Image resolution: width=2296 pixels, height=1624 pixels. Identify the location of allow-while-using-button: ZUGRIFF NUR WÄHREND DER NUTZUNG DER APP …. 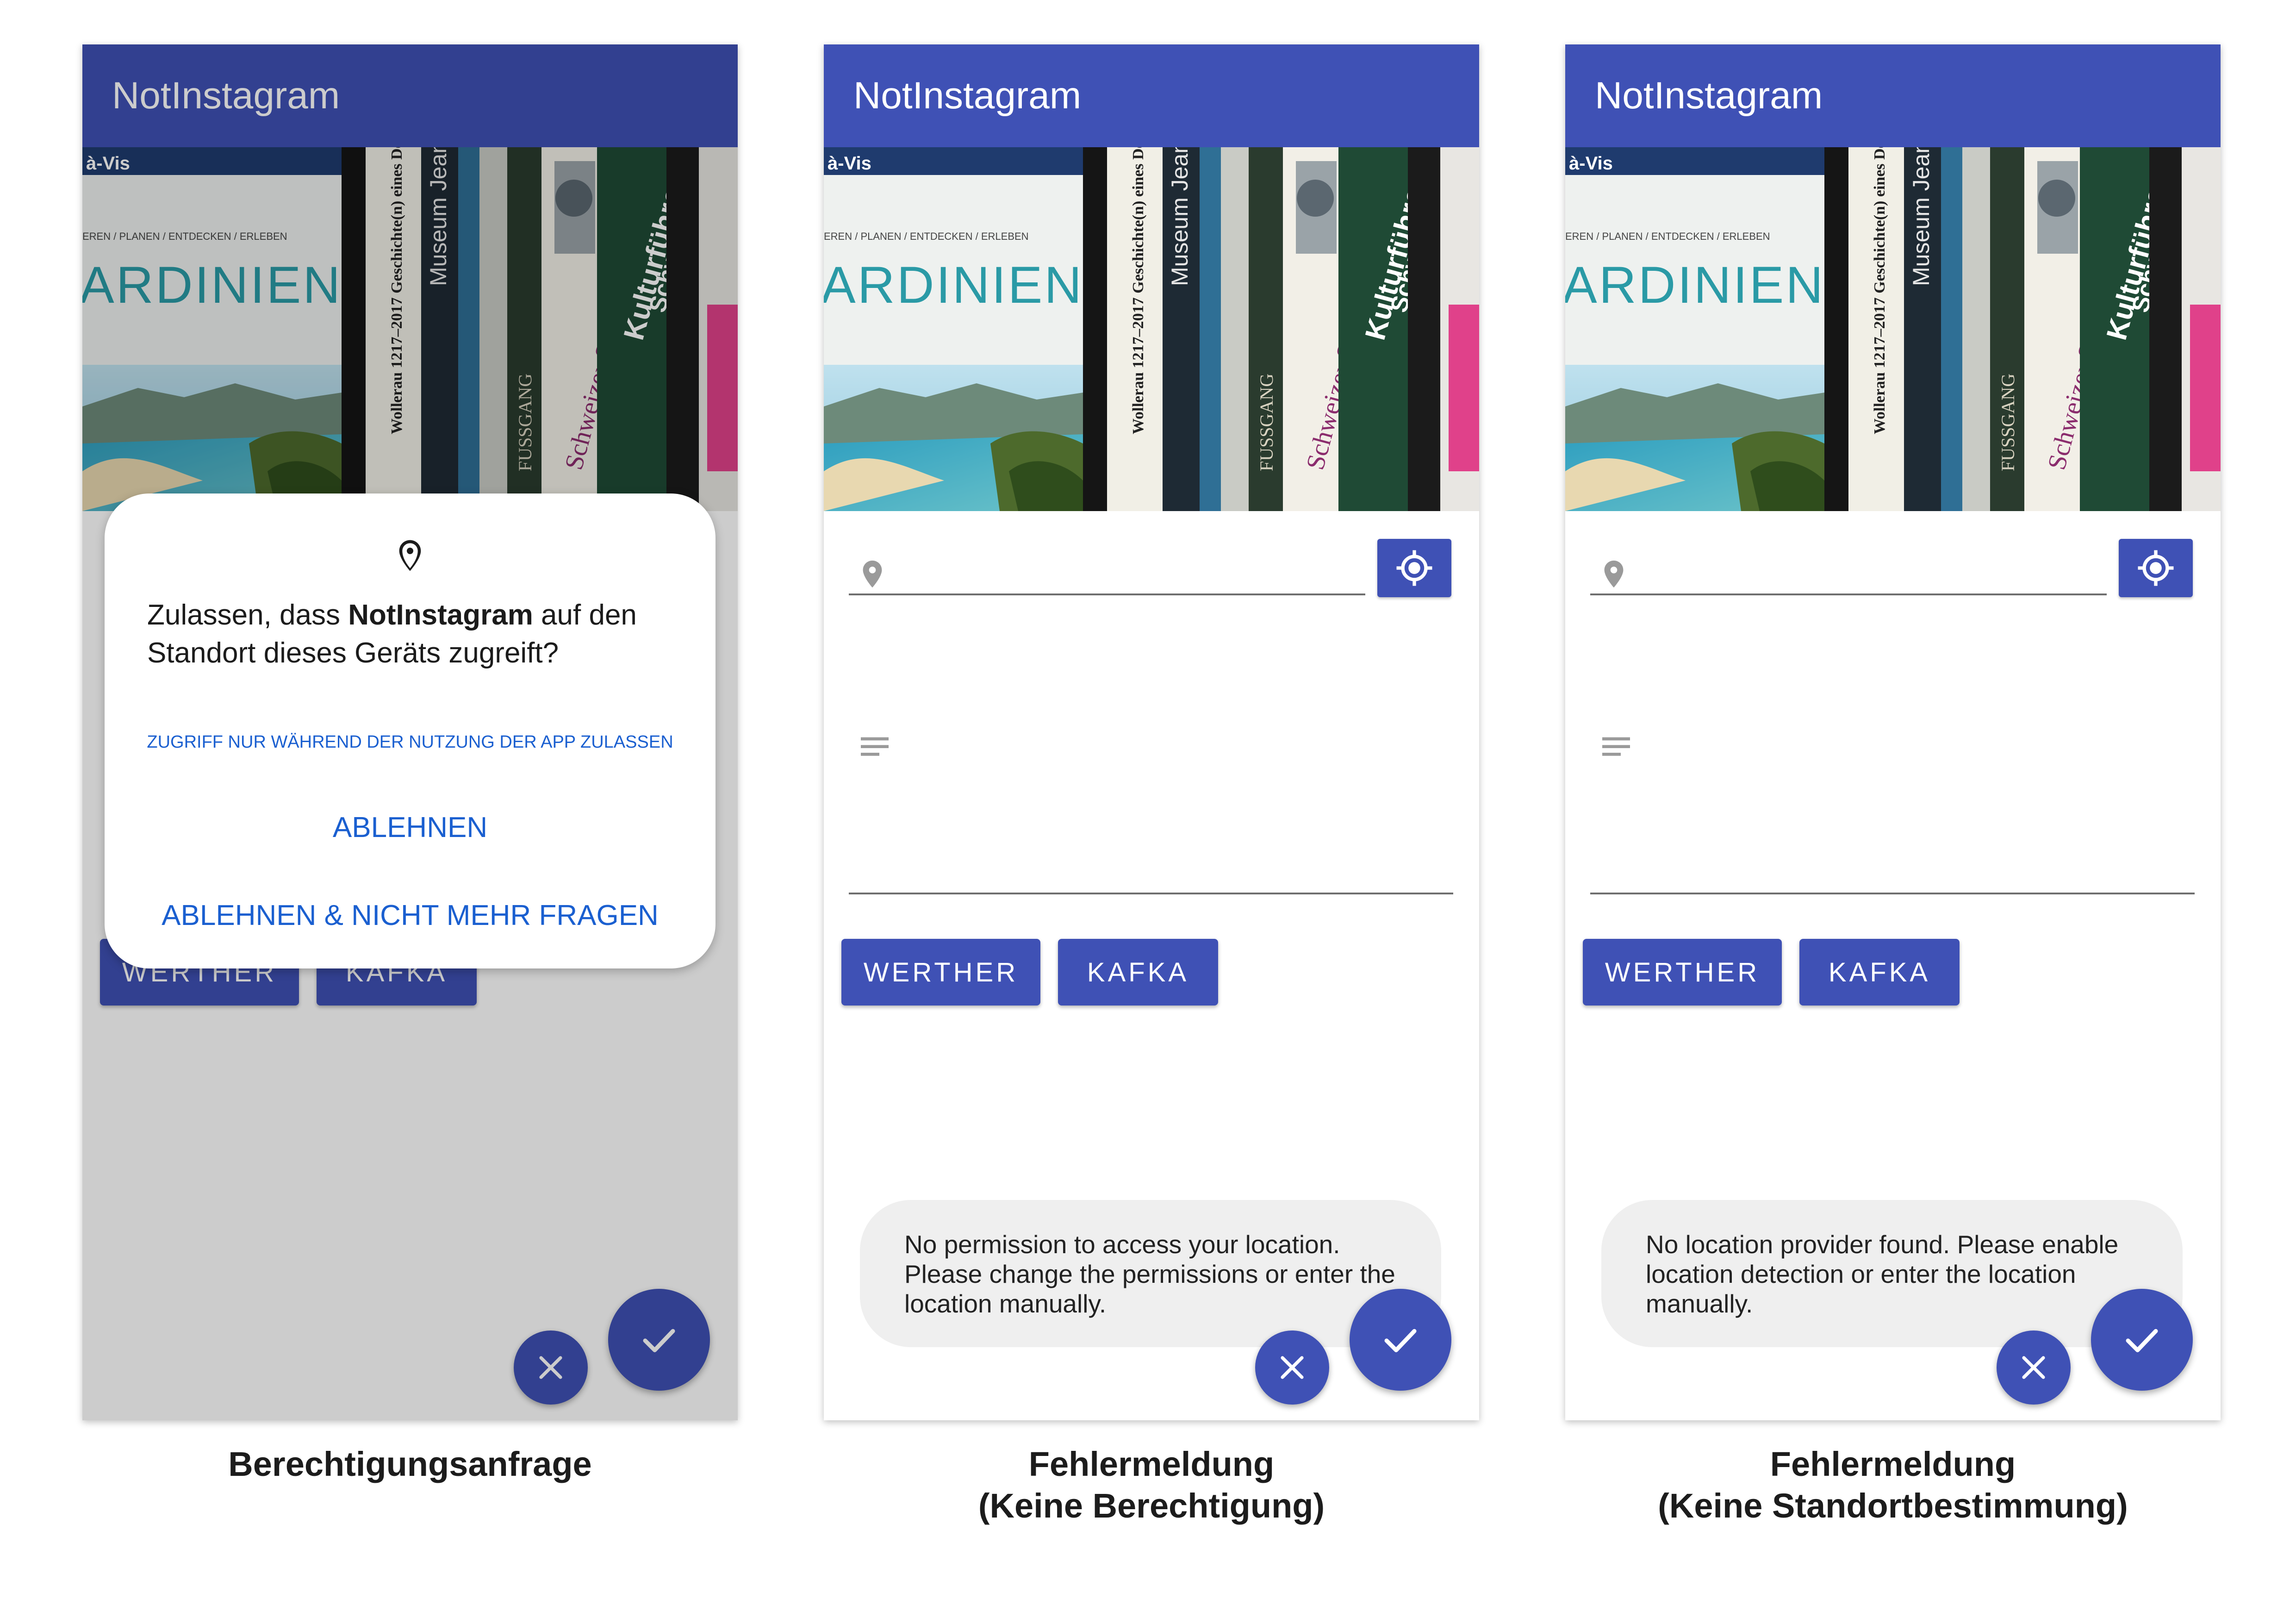
(410, 742).